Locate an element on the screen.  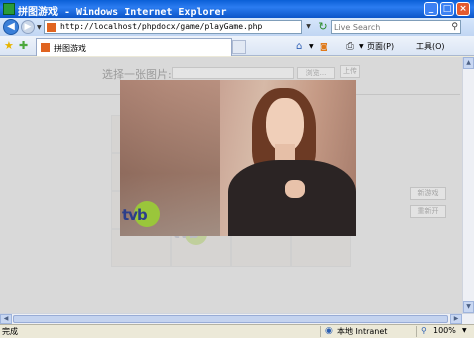
scroll-up-icon: ▲ is located at coordinates (468, 63).